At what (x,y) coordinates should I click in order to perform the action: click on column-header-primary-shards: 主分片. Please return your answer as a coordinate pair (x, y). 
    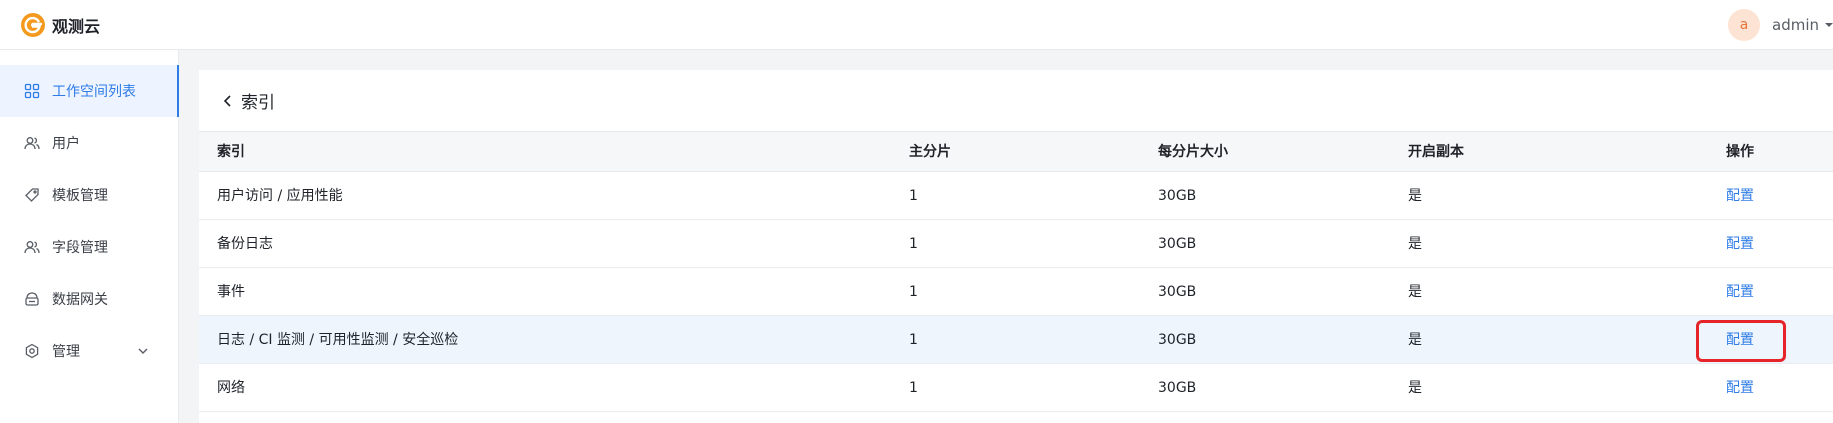
    Looking at the image, I should click on (930, 152).